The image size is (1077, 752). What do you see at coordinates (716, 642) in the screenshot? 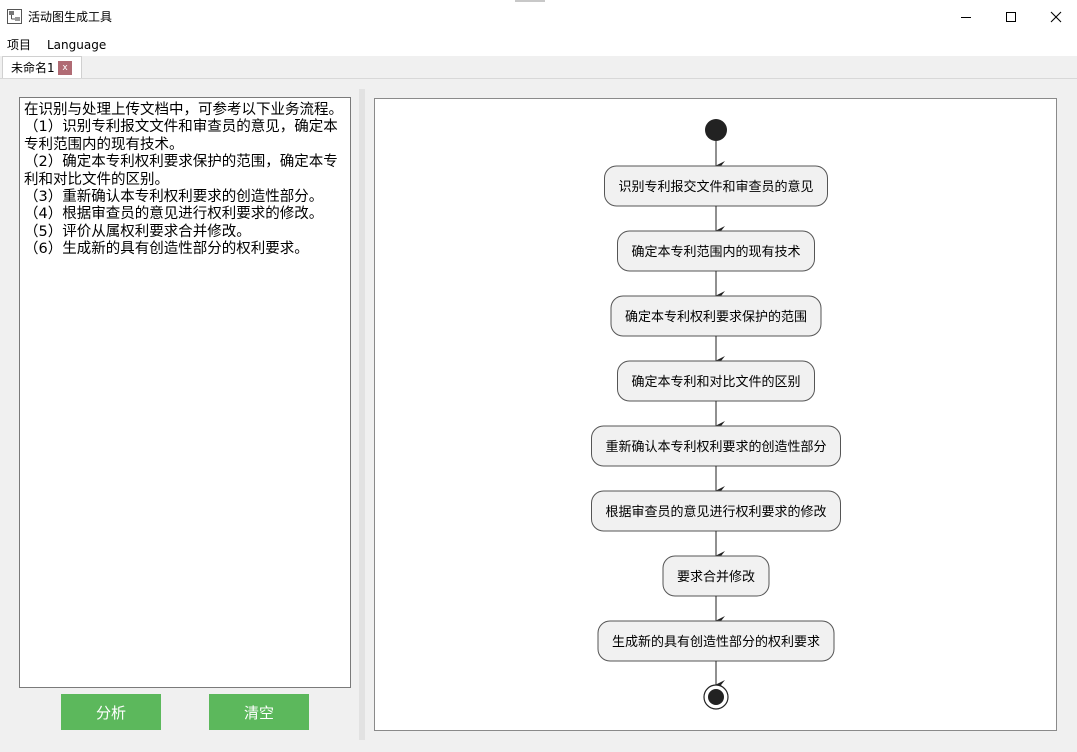
I see `activity-node-label: 生成新的具有创造性部分的权利要求` at bounding box center [716, 642].